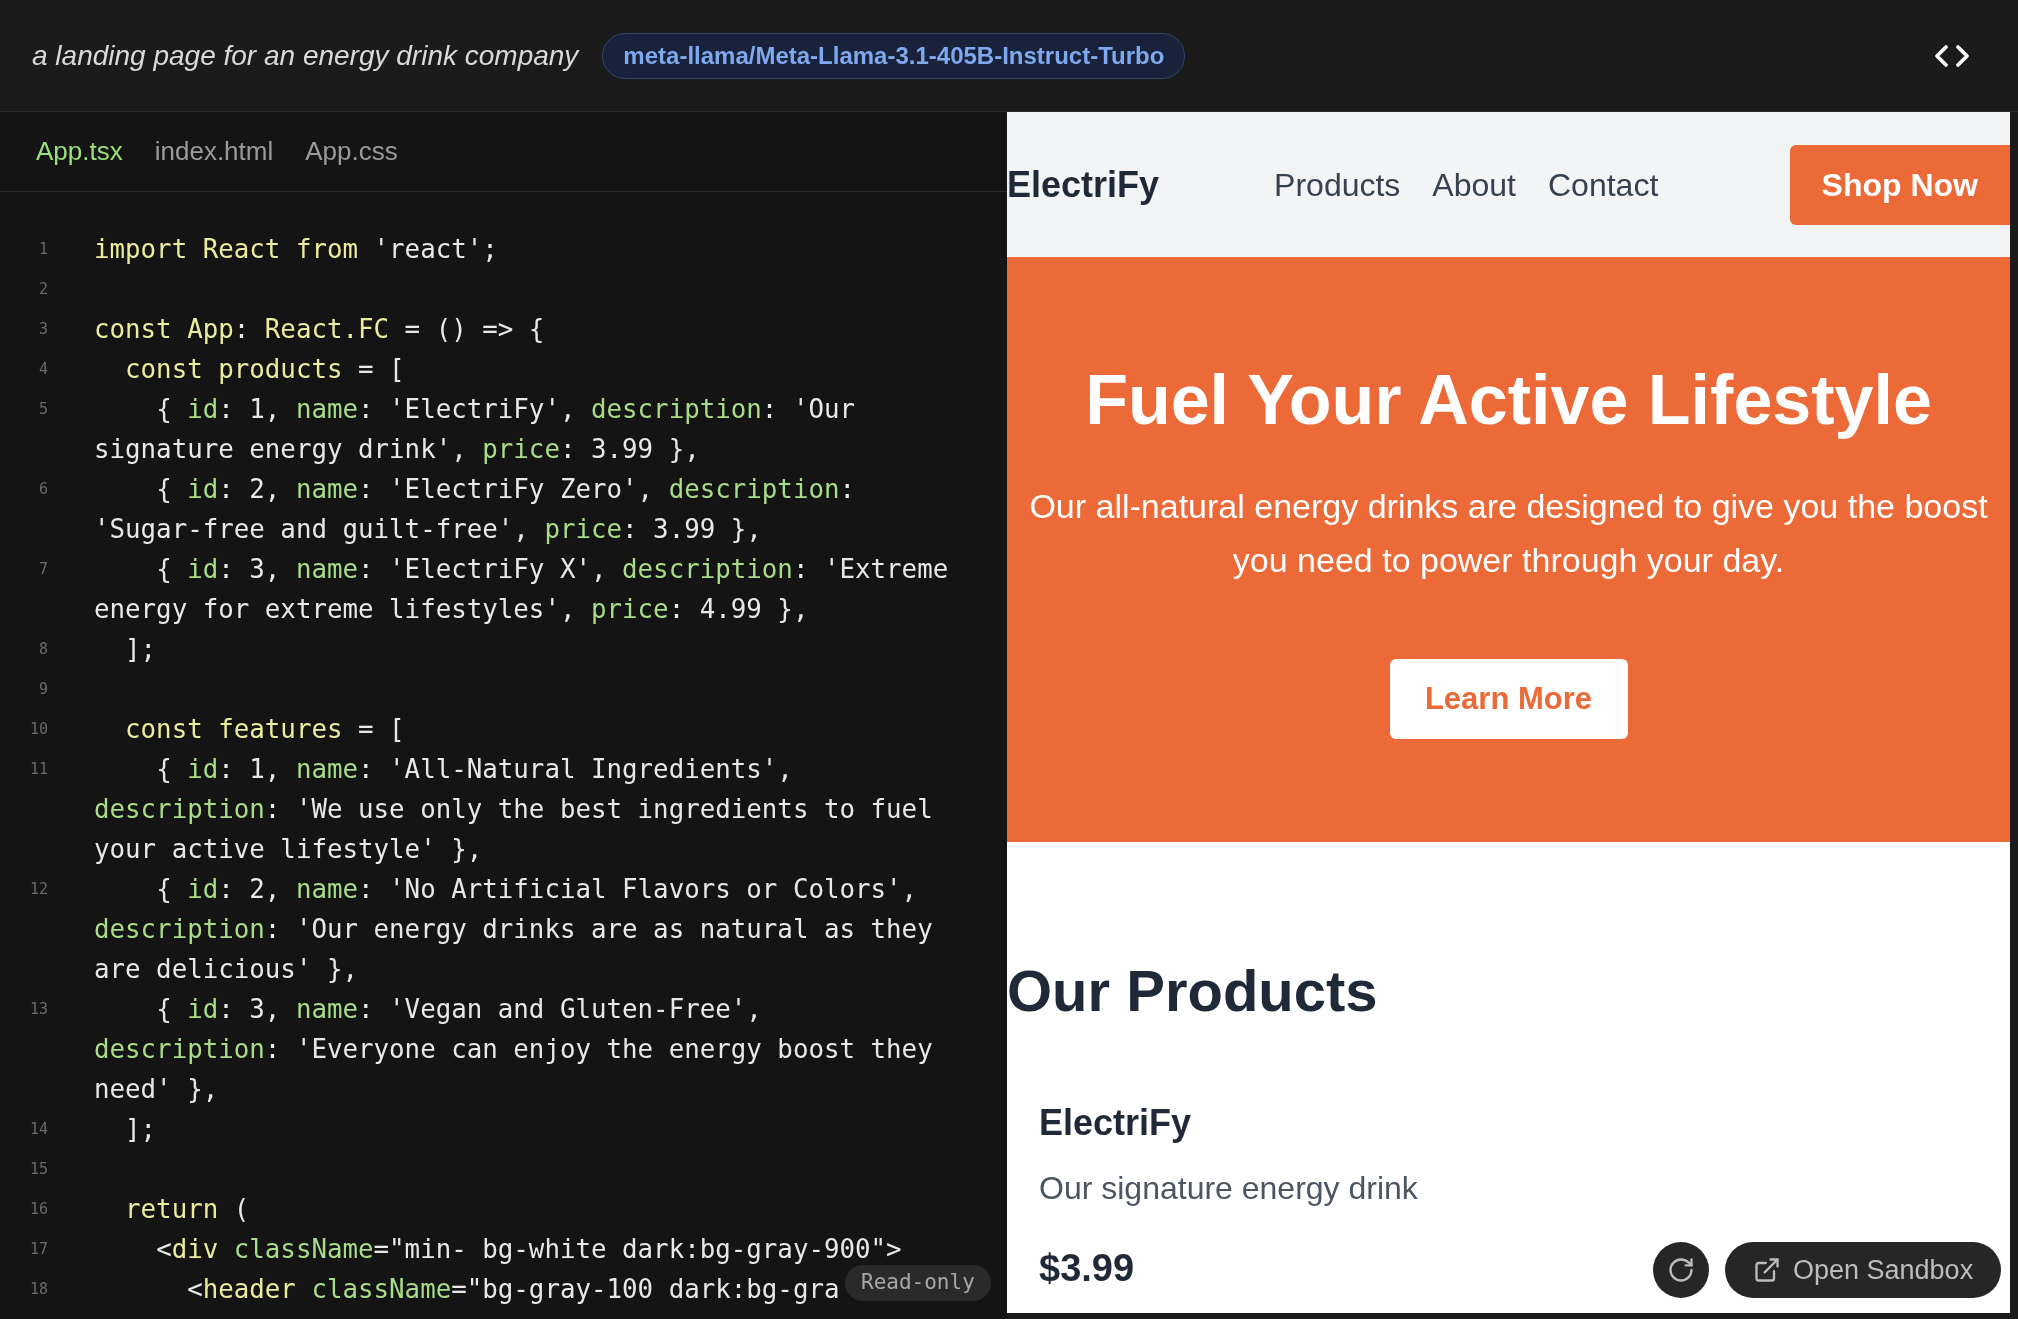 Image resolution: width=2018 pixels, height=1319 pixels. I want to click on line-number: 8, so click(42, 649).